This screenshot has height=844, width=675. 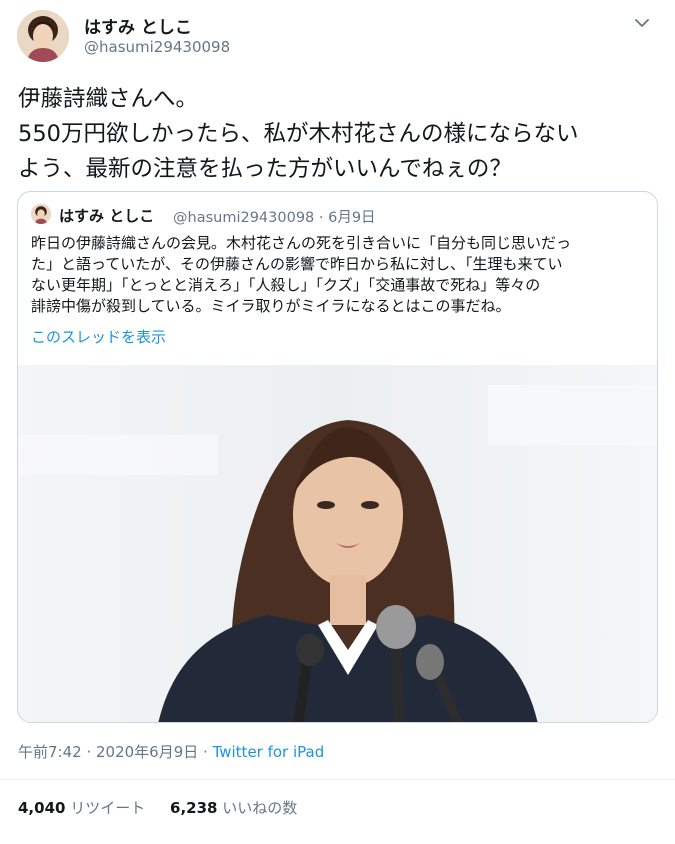 I want to click on retweets-stat: 4,040 リツイート, so click(x=81, y=808).